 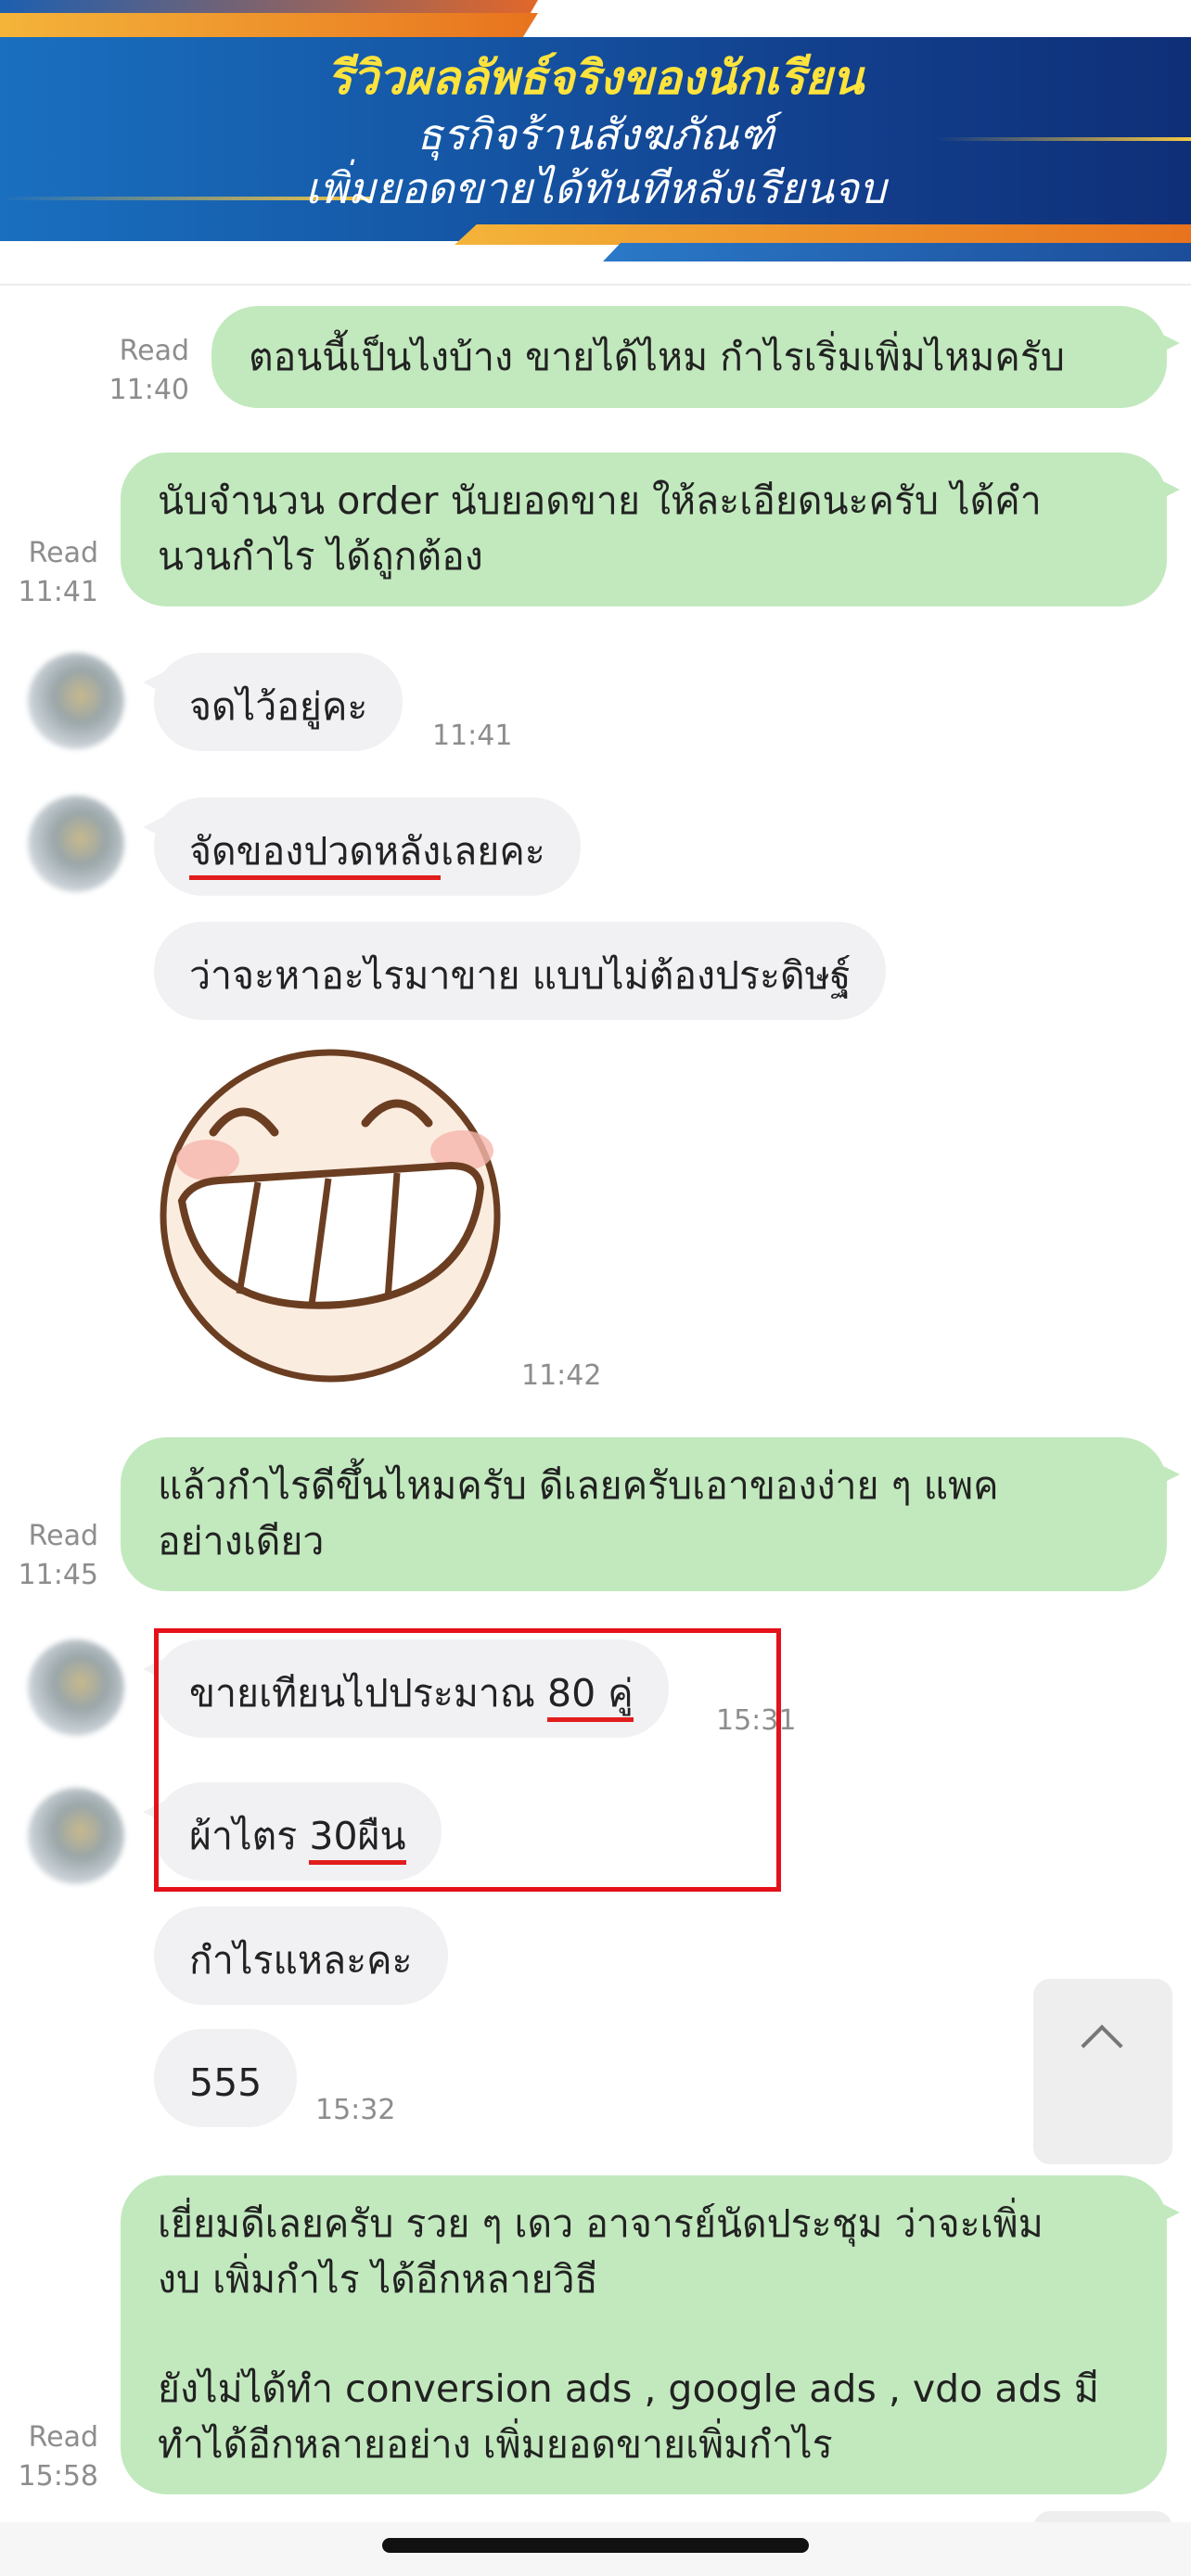 I want to click on message-time: 11:40, so click(x=149, y=390).